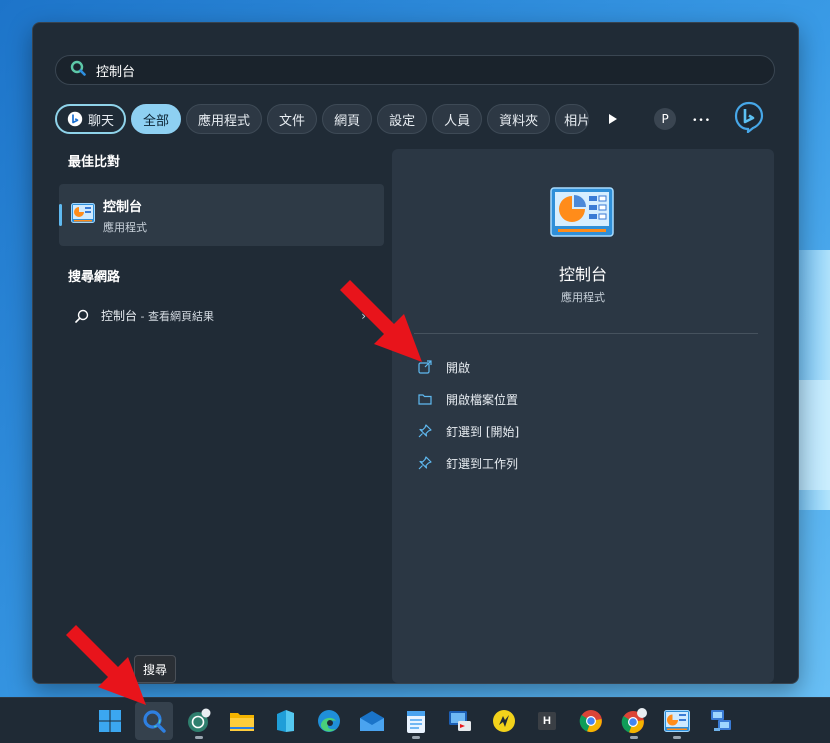  I want to click on taskbar-mail, so click(372, 721).